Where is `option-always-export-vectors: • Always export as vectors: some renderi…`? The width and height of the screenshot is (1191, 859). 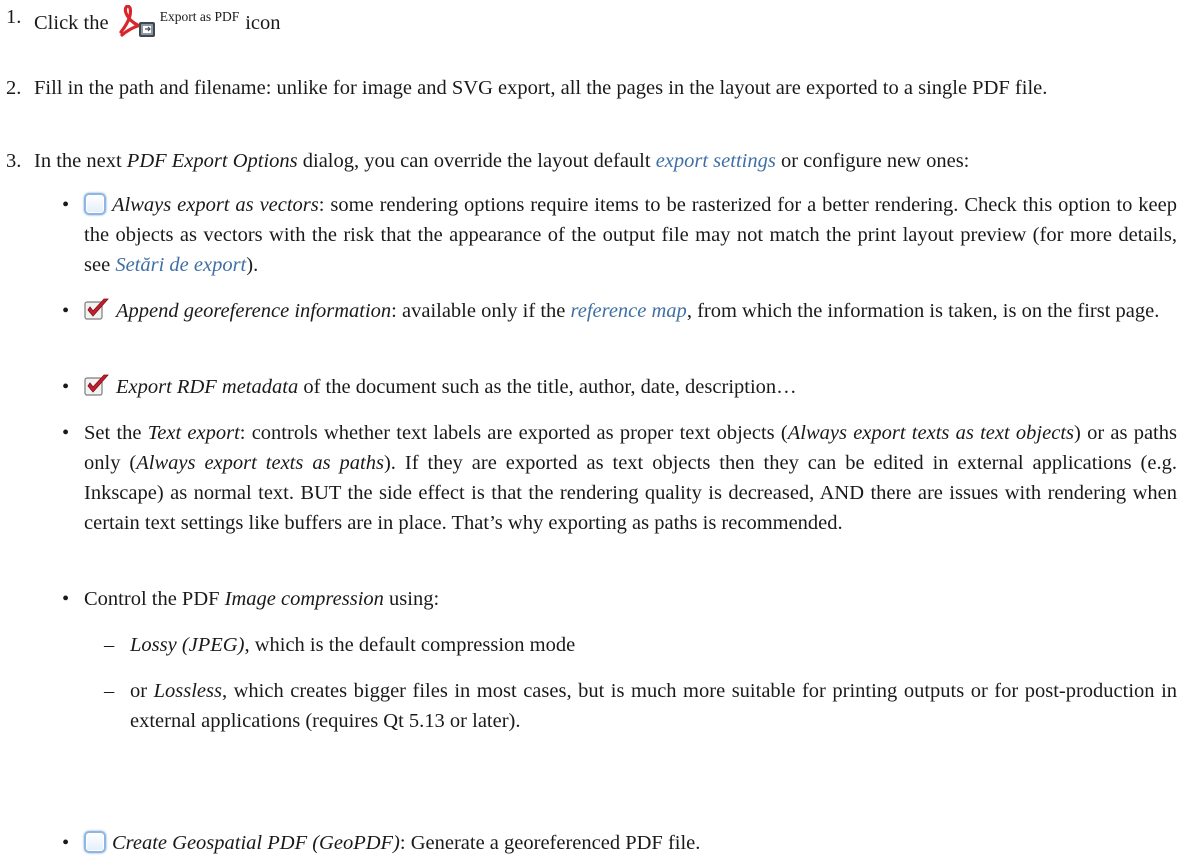
option-always-export-vectors: • Always export as vectors: some renderi… is located at coordinates (619, 235).